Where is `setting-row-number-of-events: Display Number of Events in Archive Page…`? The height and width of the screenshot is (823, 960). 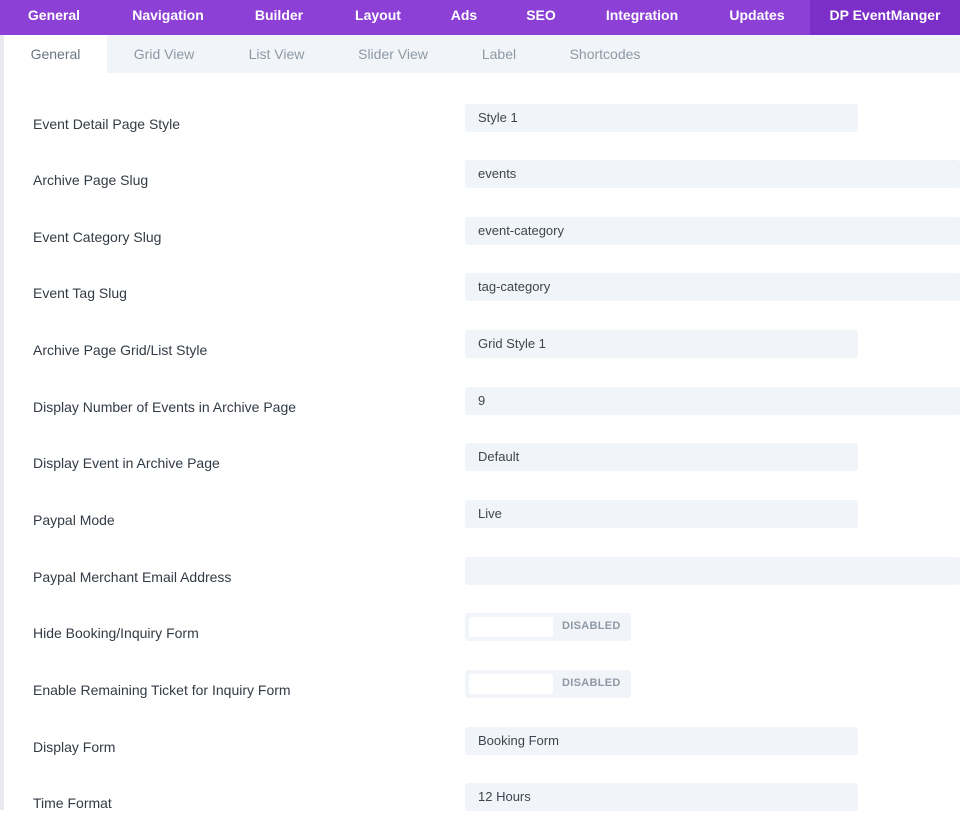 setting-row-number-of-events: Display Number of Events in Archive Page… is located at coordinates (482, 407).